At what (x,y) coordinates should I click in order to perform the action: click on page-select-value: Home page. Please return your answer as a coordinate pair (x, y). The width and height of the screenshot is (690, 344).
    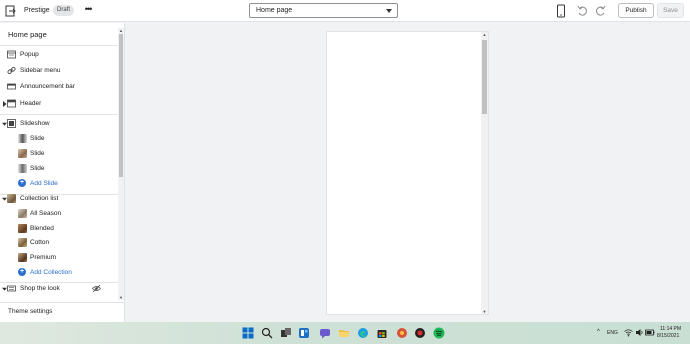
    Looking at the image, I should click on (274, 10).